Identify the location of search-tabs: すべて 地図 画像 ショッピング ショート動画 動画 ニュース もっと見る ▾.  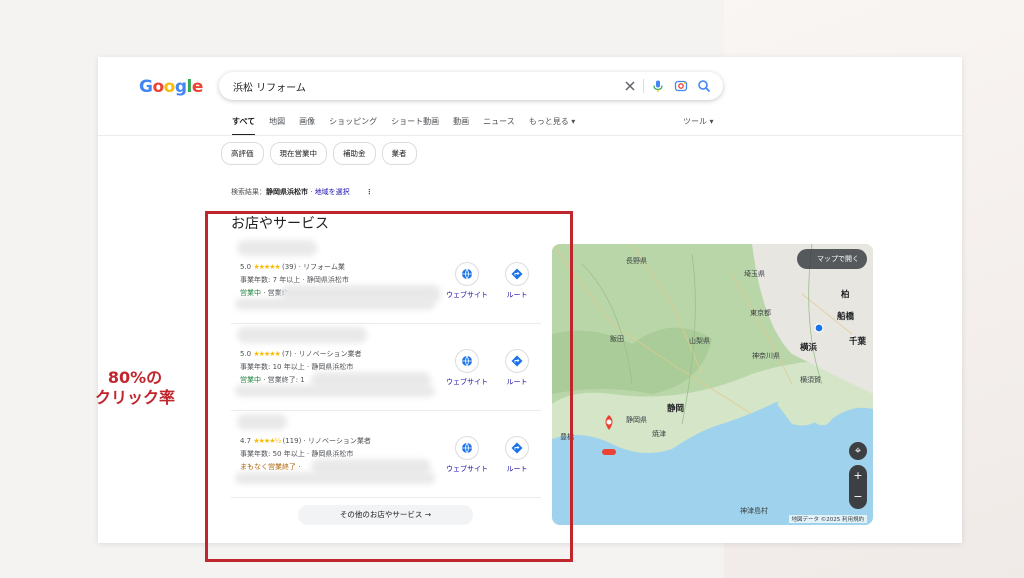
(403, 126).